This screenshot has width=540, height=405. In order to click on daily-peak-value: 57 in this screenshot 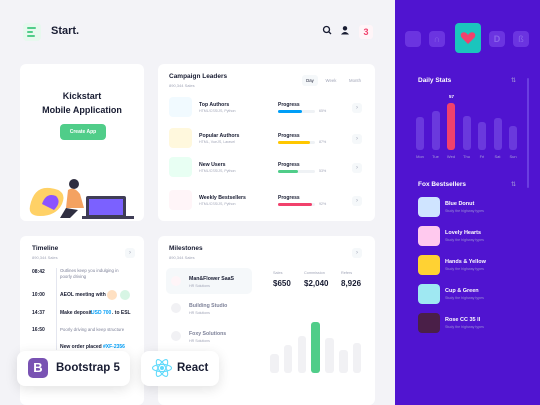, I will do `click(452, 96)`.